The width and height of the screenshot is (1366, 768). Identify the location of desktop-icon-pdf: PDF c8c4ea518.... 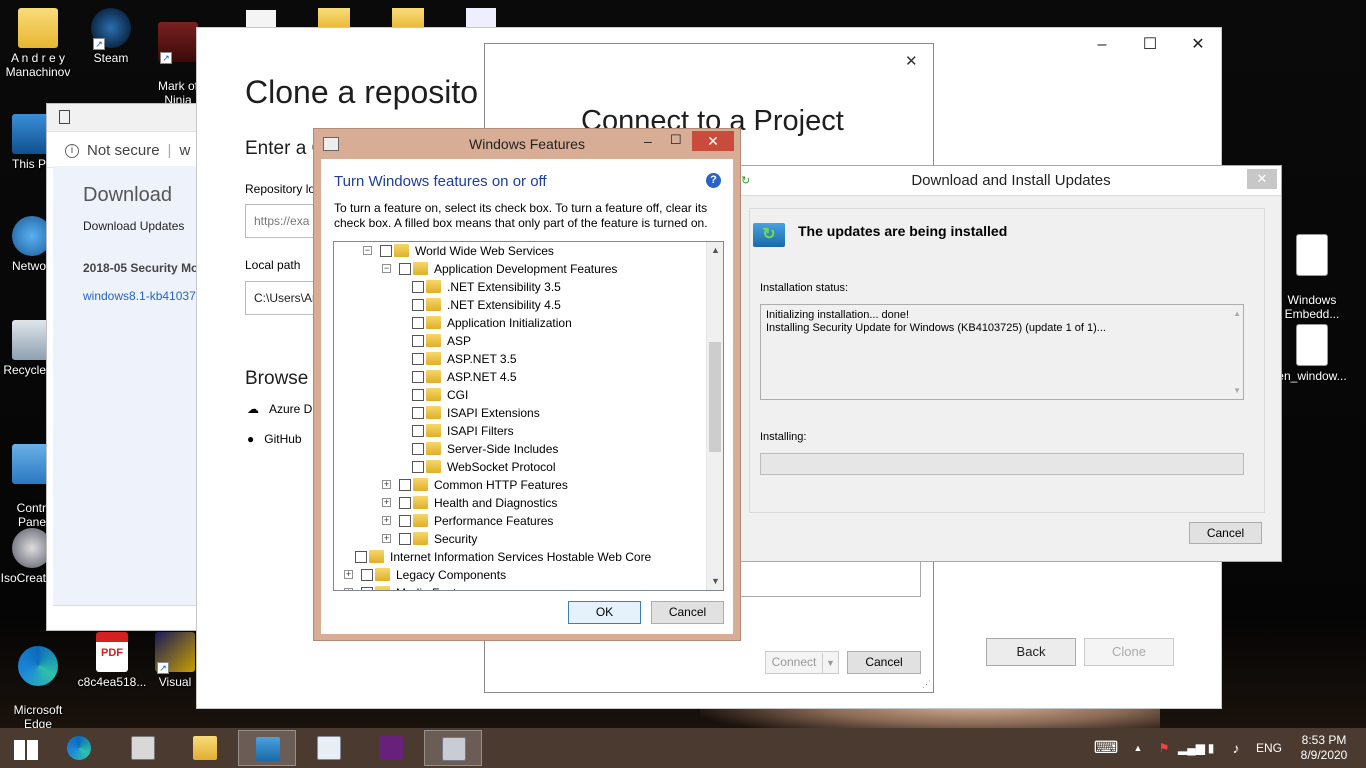
(112, 660).